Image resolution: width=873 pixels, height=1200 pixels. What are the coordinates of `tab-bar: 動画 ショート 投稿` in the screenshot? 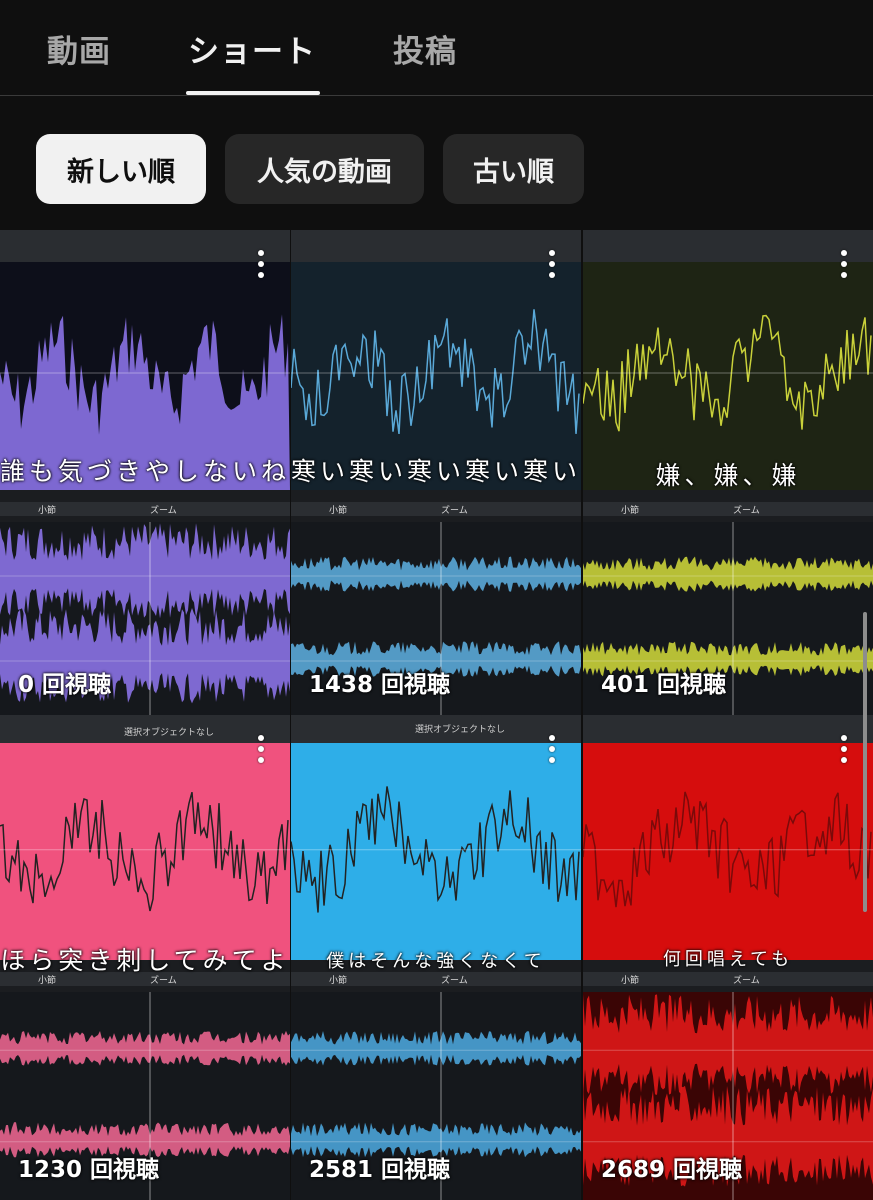 It's located at (436, 48).